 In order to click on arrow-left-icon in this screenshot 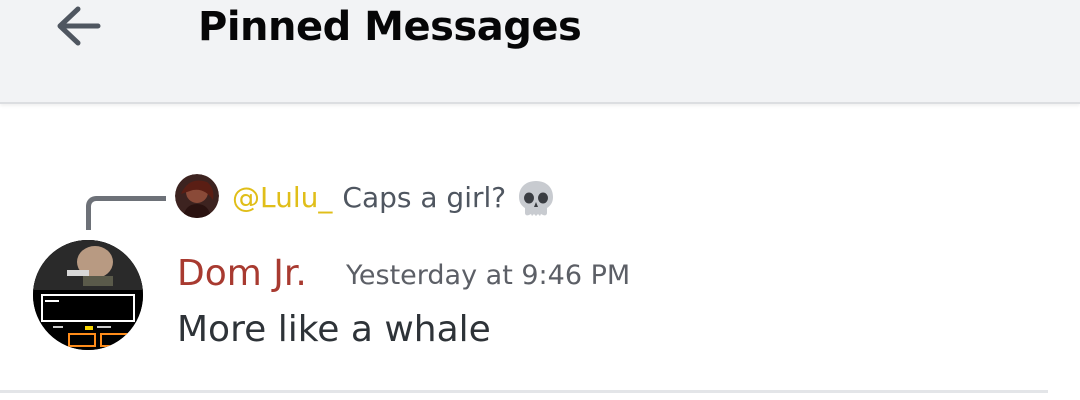, I will do `click(79, 26)`.